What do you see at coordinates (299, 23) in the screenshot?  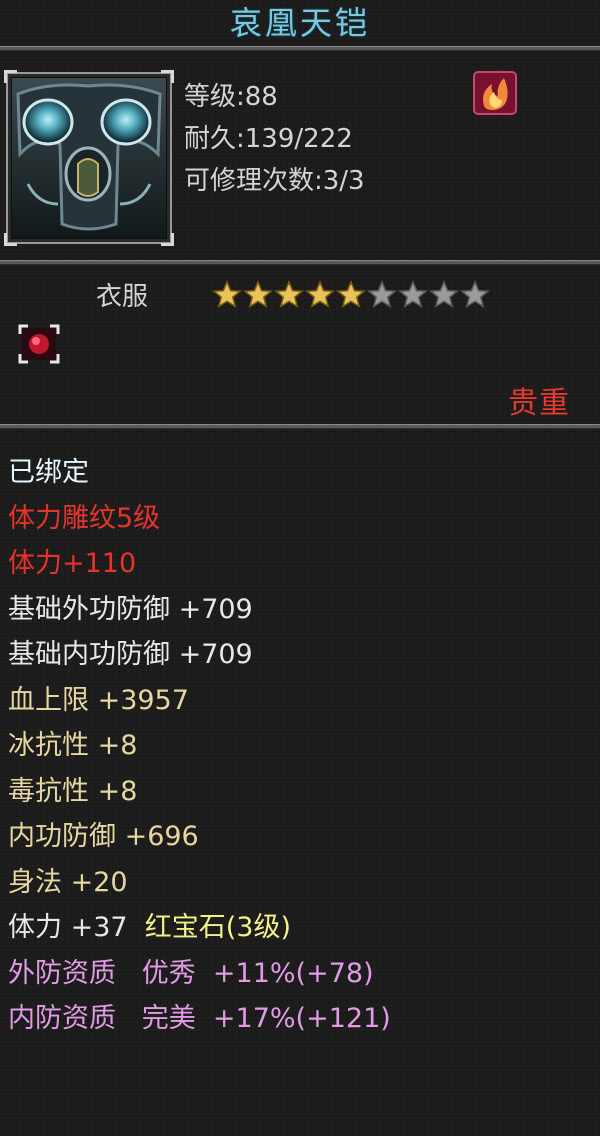 I see `item-name-title: 哀凰天铠` at bounding box center [299, 23].